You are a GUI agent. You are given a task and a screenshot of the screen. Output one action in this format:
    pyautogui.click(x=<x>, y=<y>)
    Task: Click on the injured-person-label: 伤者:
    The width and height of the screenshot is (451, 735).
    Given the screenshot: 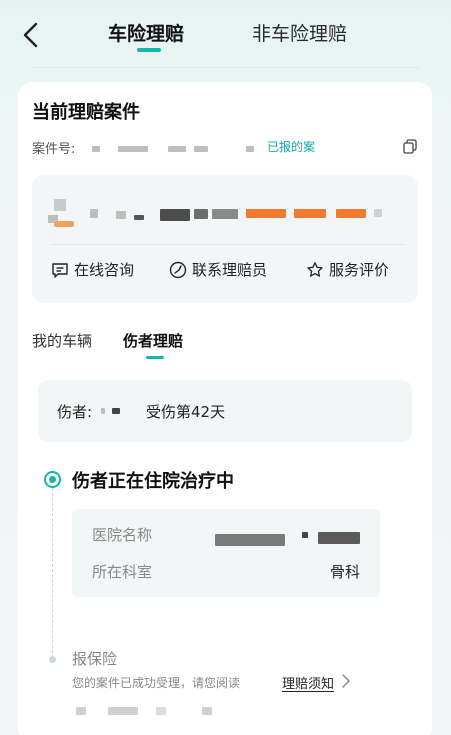 What is the action you would take?
    pyautogui.click(x=75, y=412)
    